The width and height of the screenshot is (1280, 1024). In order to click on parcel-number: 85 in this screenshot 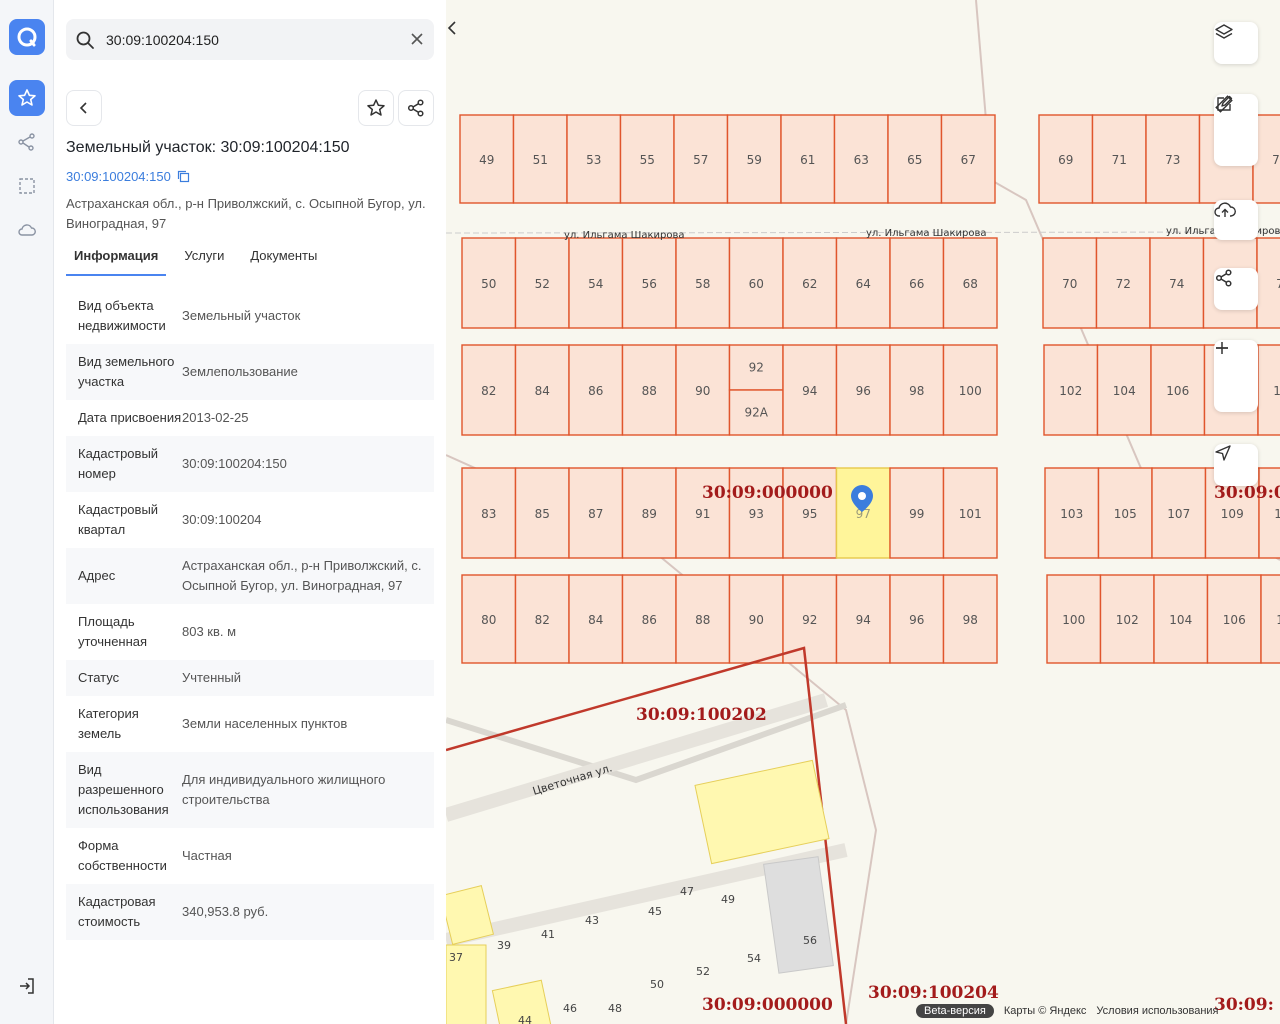, I will do `click(542, 514)`.